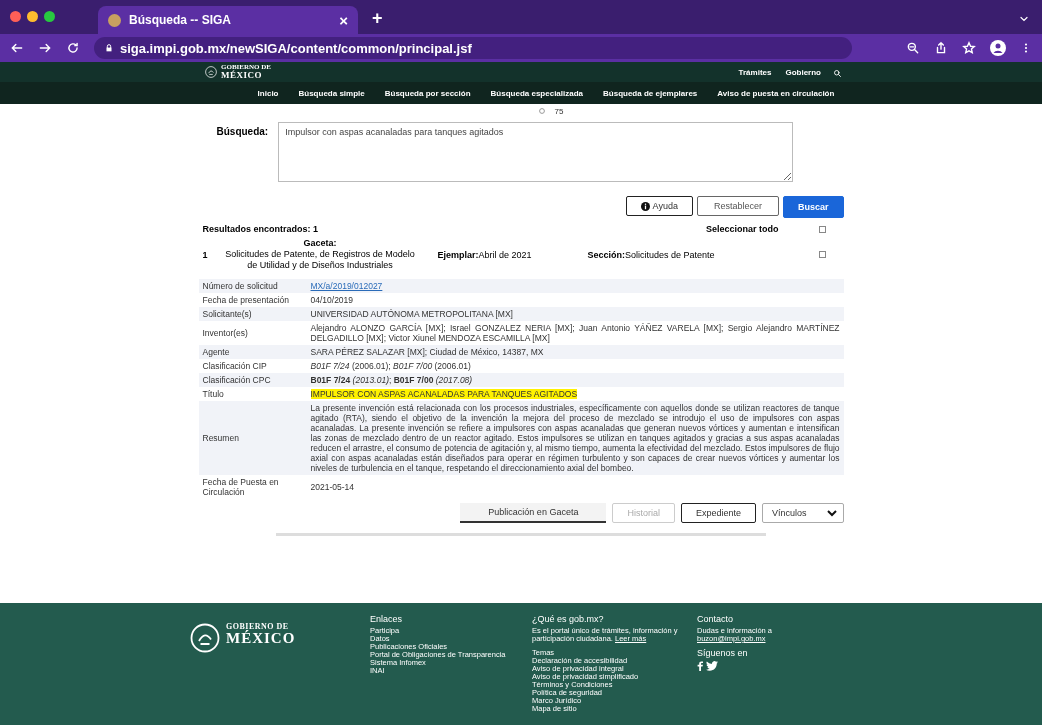 The height and width of the screenshot is (725, 1042). I want to click on reload-icon, so click(73, 48).